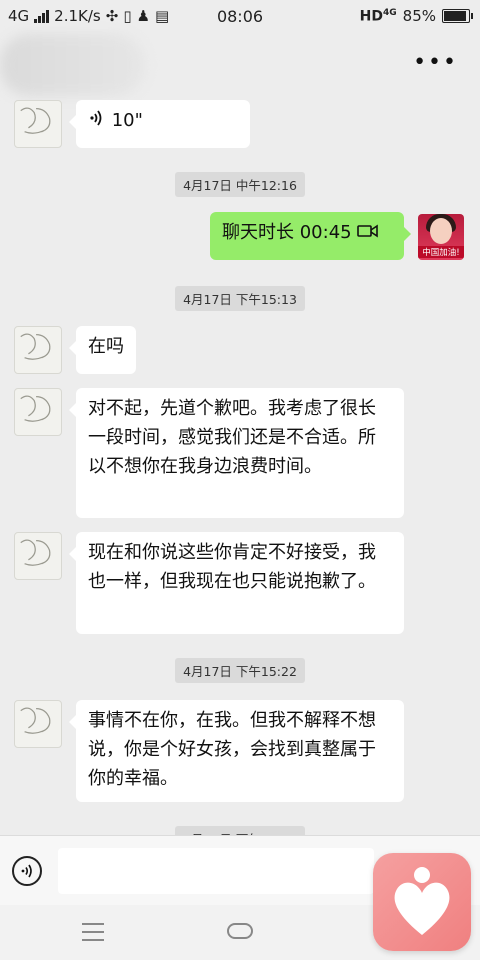  I want to click on more-dots-icon: •••, so click(435, 62).